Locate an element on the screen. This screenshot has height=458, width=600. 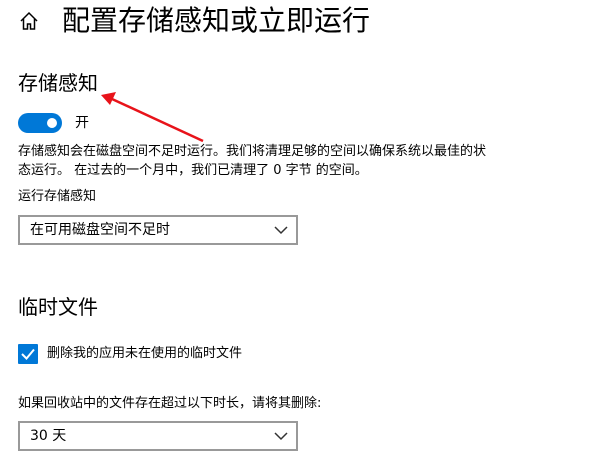
storage-sense-heading: 存储感知 is located at coordinates (58, 83).